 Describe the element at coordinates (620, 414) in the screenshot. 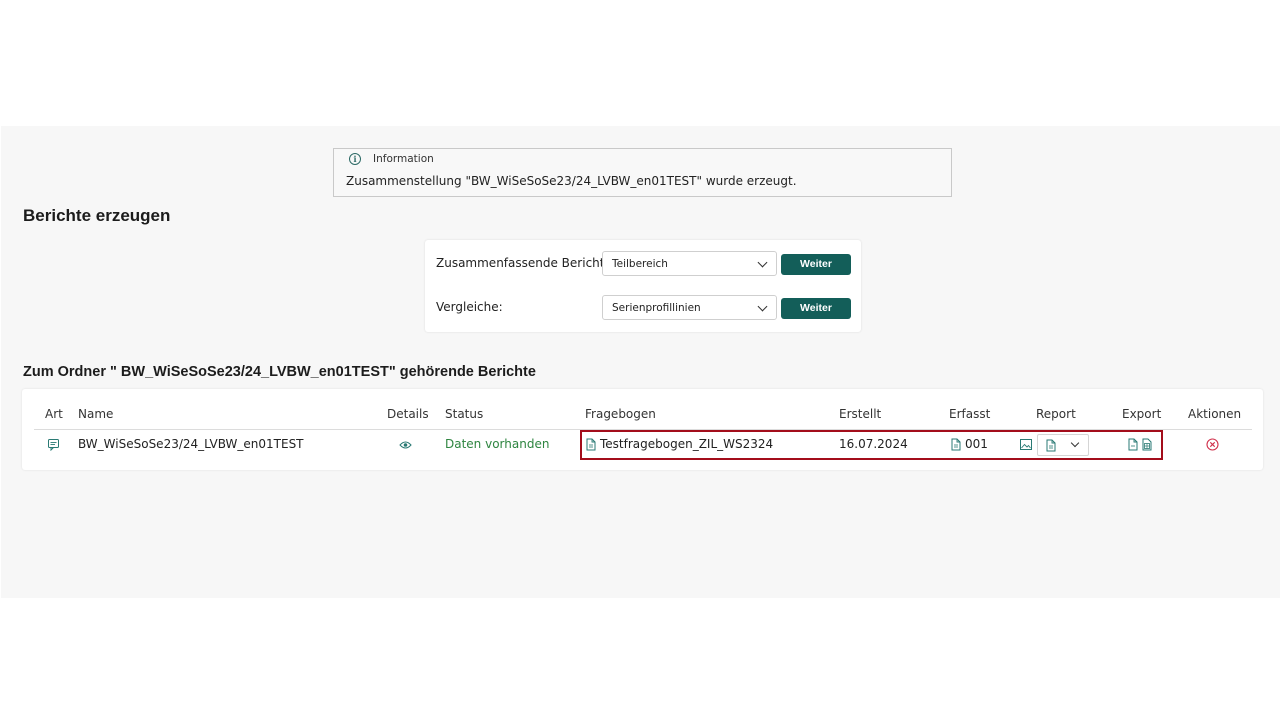

I see `header-fragebogen: Fragebogen` at that location.